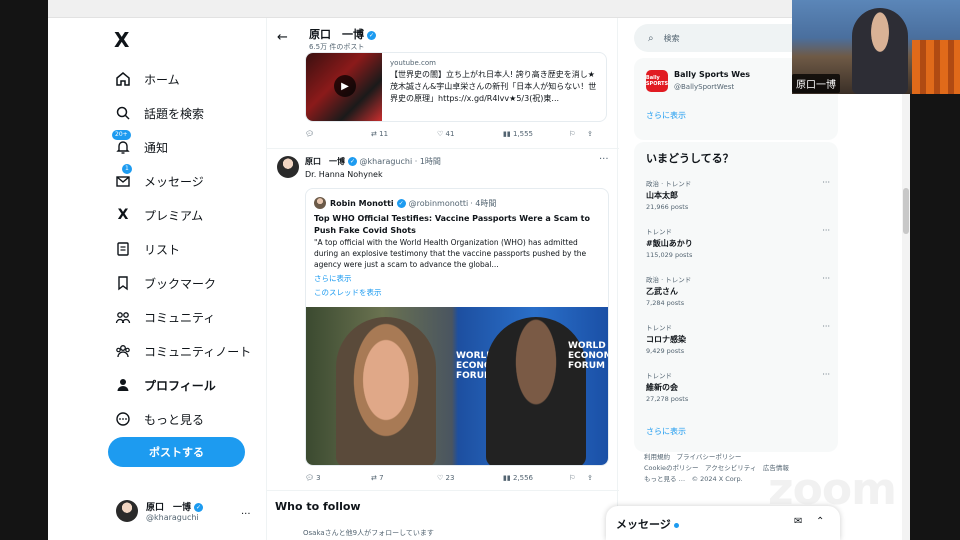 This screenshot has width=960, height=540. What do you see at coordinates (738, 290) in the screenshot?
I see `trend-item: 政治 · トレンド 乙武さん 7,284 posts ···` at bounding box center [738, 290].